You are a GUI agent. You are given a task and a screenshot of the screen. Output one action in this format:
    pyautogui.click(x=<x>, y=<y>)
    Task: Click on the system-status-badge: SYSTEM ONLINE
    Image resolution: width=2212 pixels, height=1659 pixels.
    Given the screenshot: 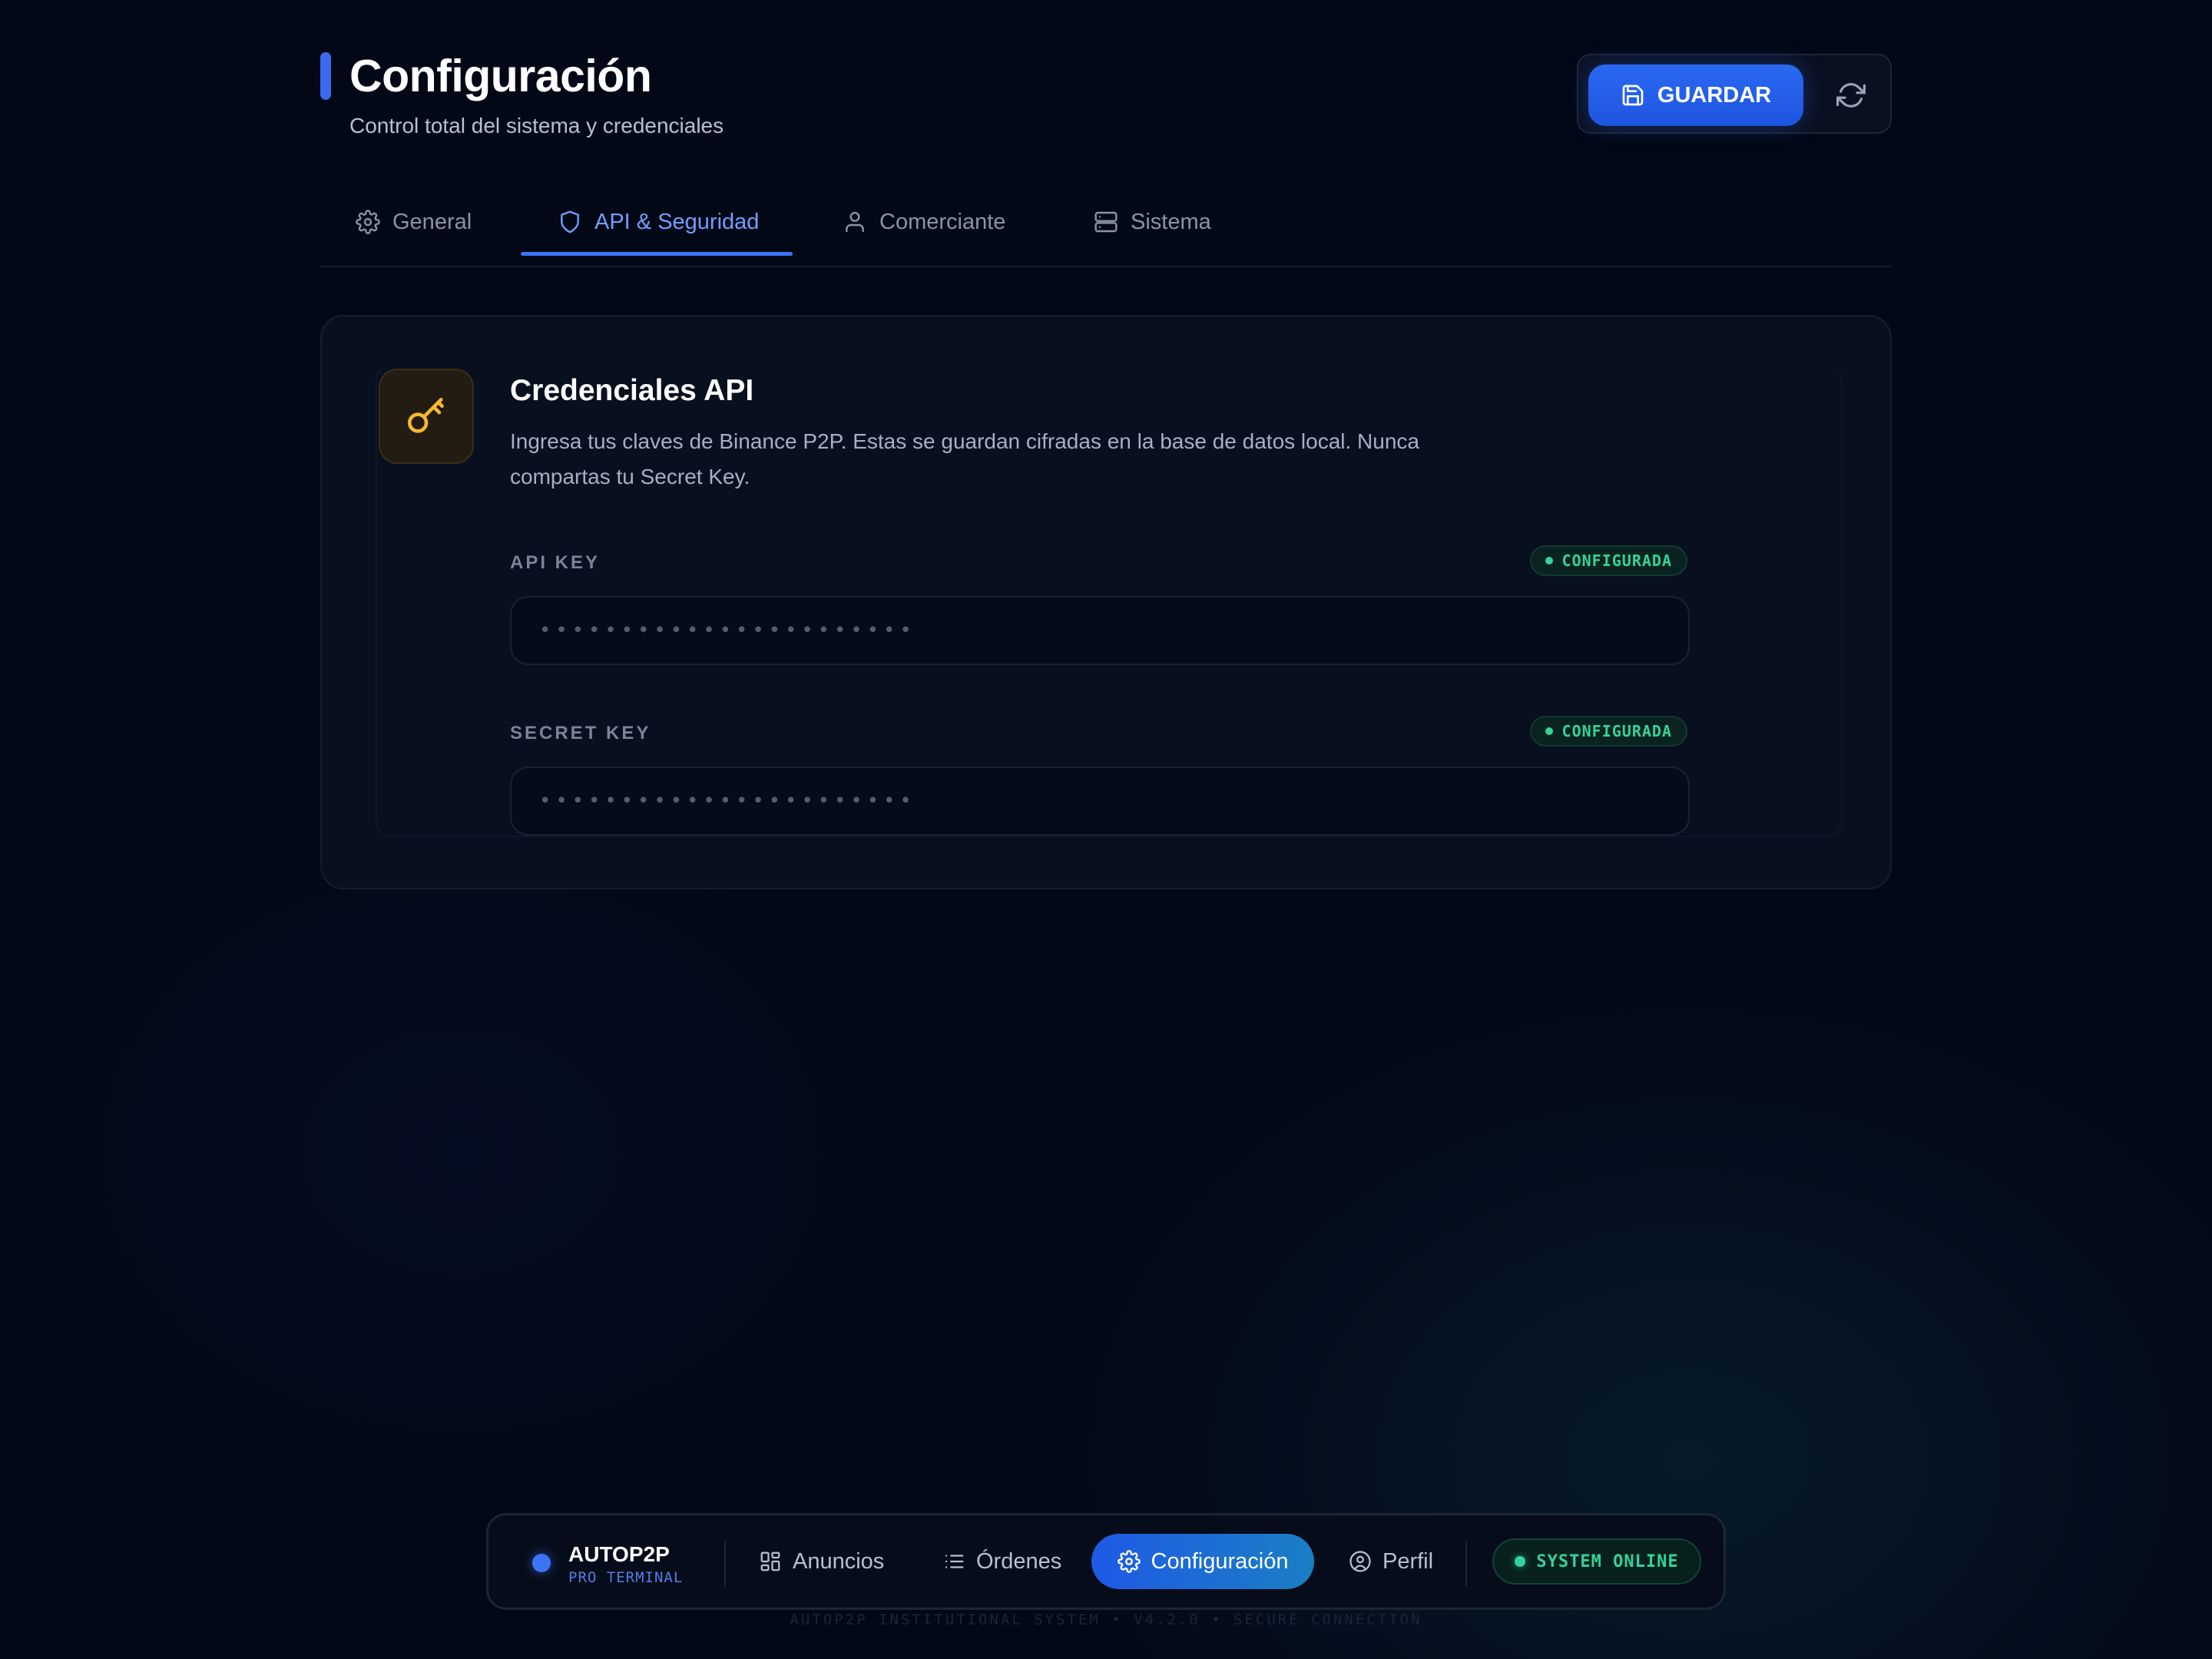 What is the action you would take?
    pyautogui.click(x=1597, y=1561)
    